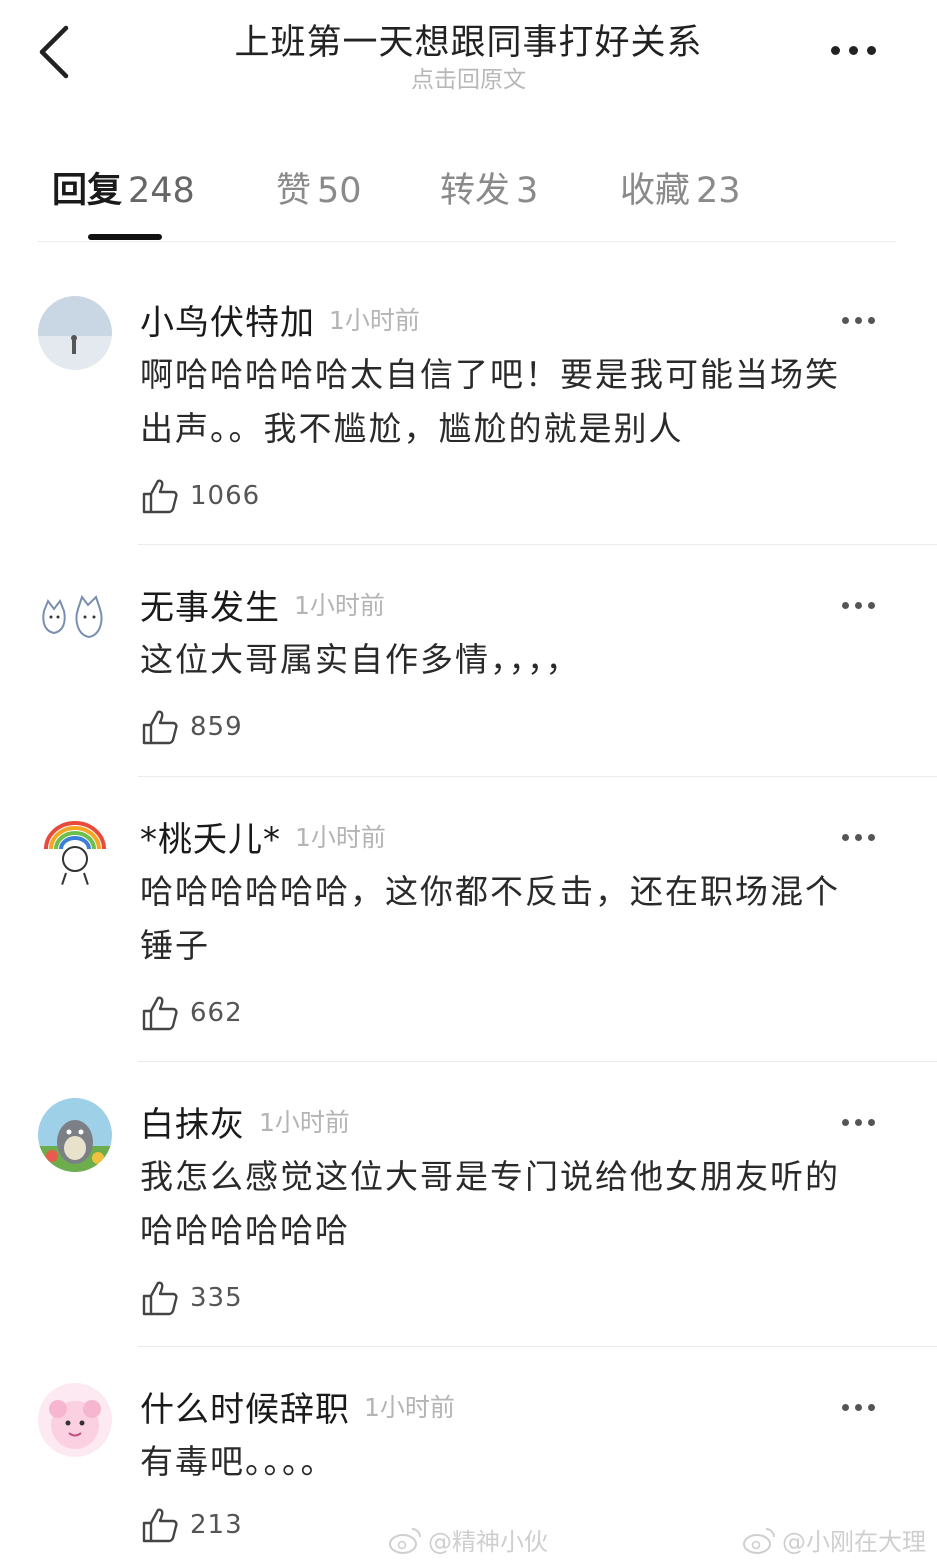 This screenshot has height=1562, width=937. I want to click on tab-label: 回复, so click(87, 191).